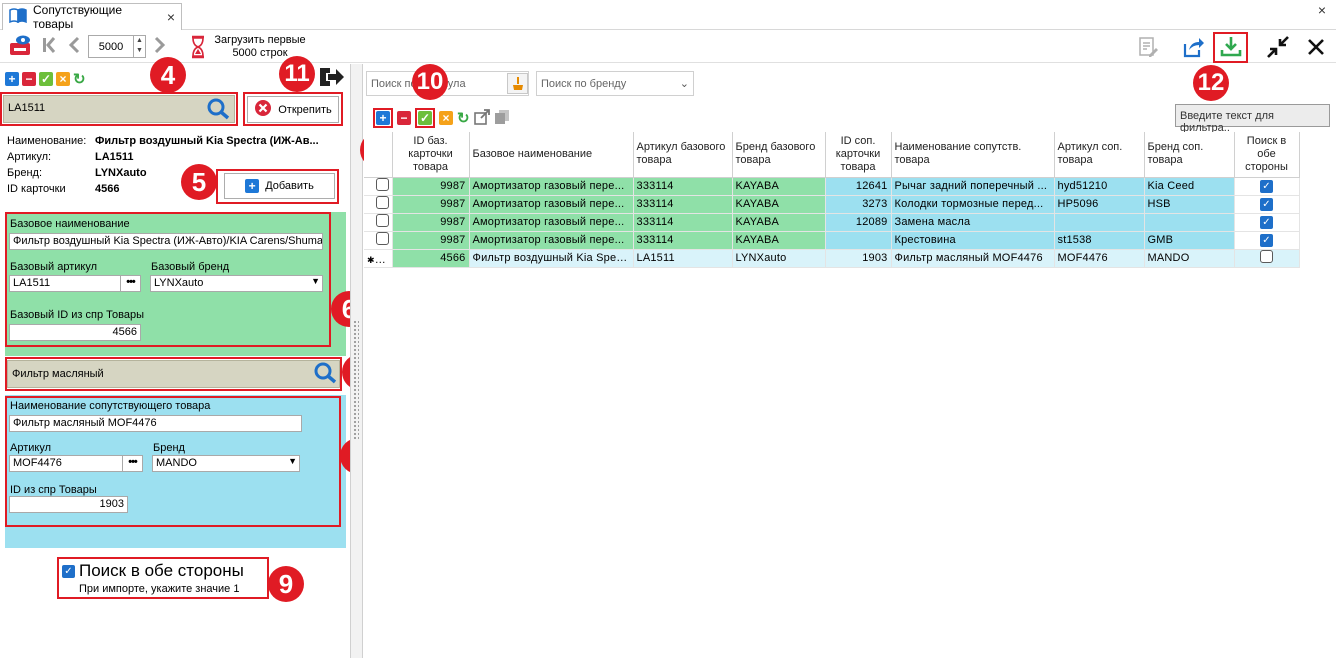  What do you see at coordinates (972, 222) in the screenshot?
I see `cell-related-name: Замена масла` at bounding box center [972, 222].